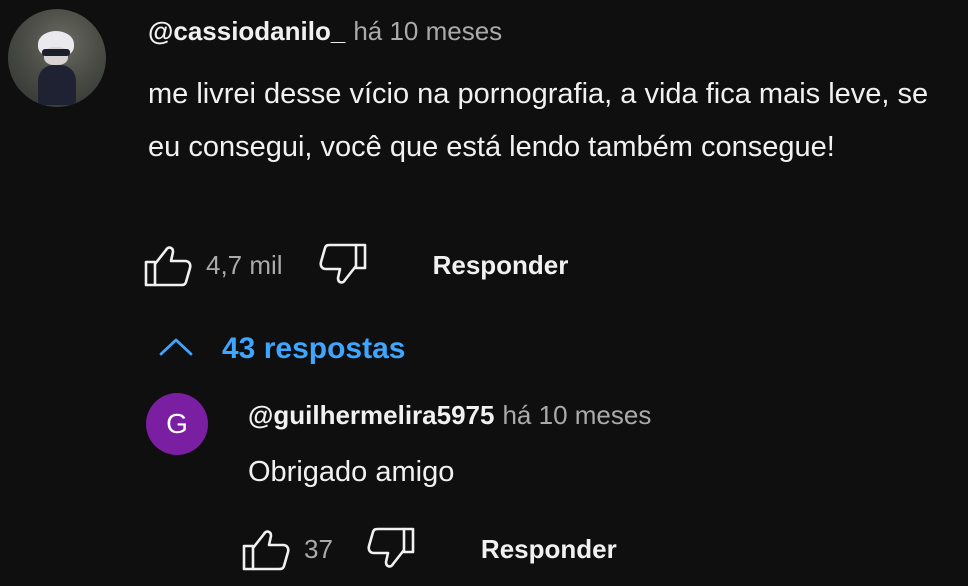  What do you see at coordinates (246, 31) in the screenshot?
I see `comment-author: @cassiodanilo_` at bounding box center [246, 31].